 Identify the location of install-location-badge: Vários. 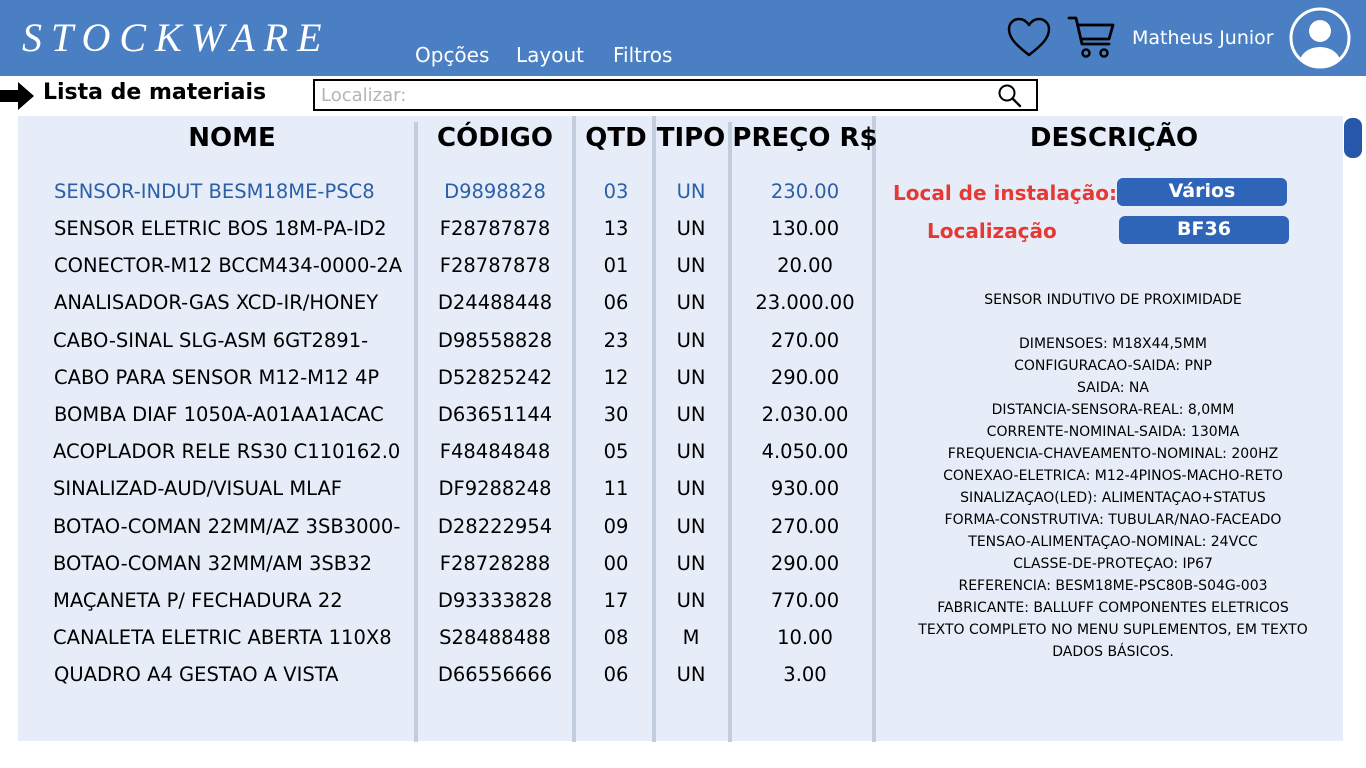
(1202, 192).